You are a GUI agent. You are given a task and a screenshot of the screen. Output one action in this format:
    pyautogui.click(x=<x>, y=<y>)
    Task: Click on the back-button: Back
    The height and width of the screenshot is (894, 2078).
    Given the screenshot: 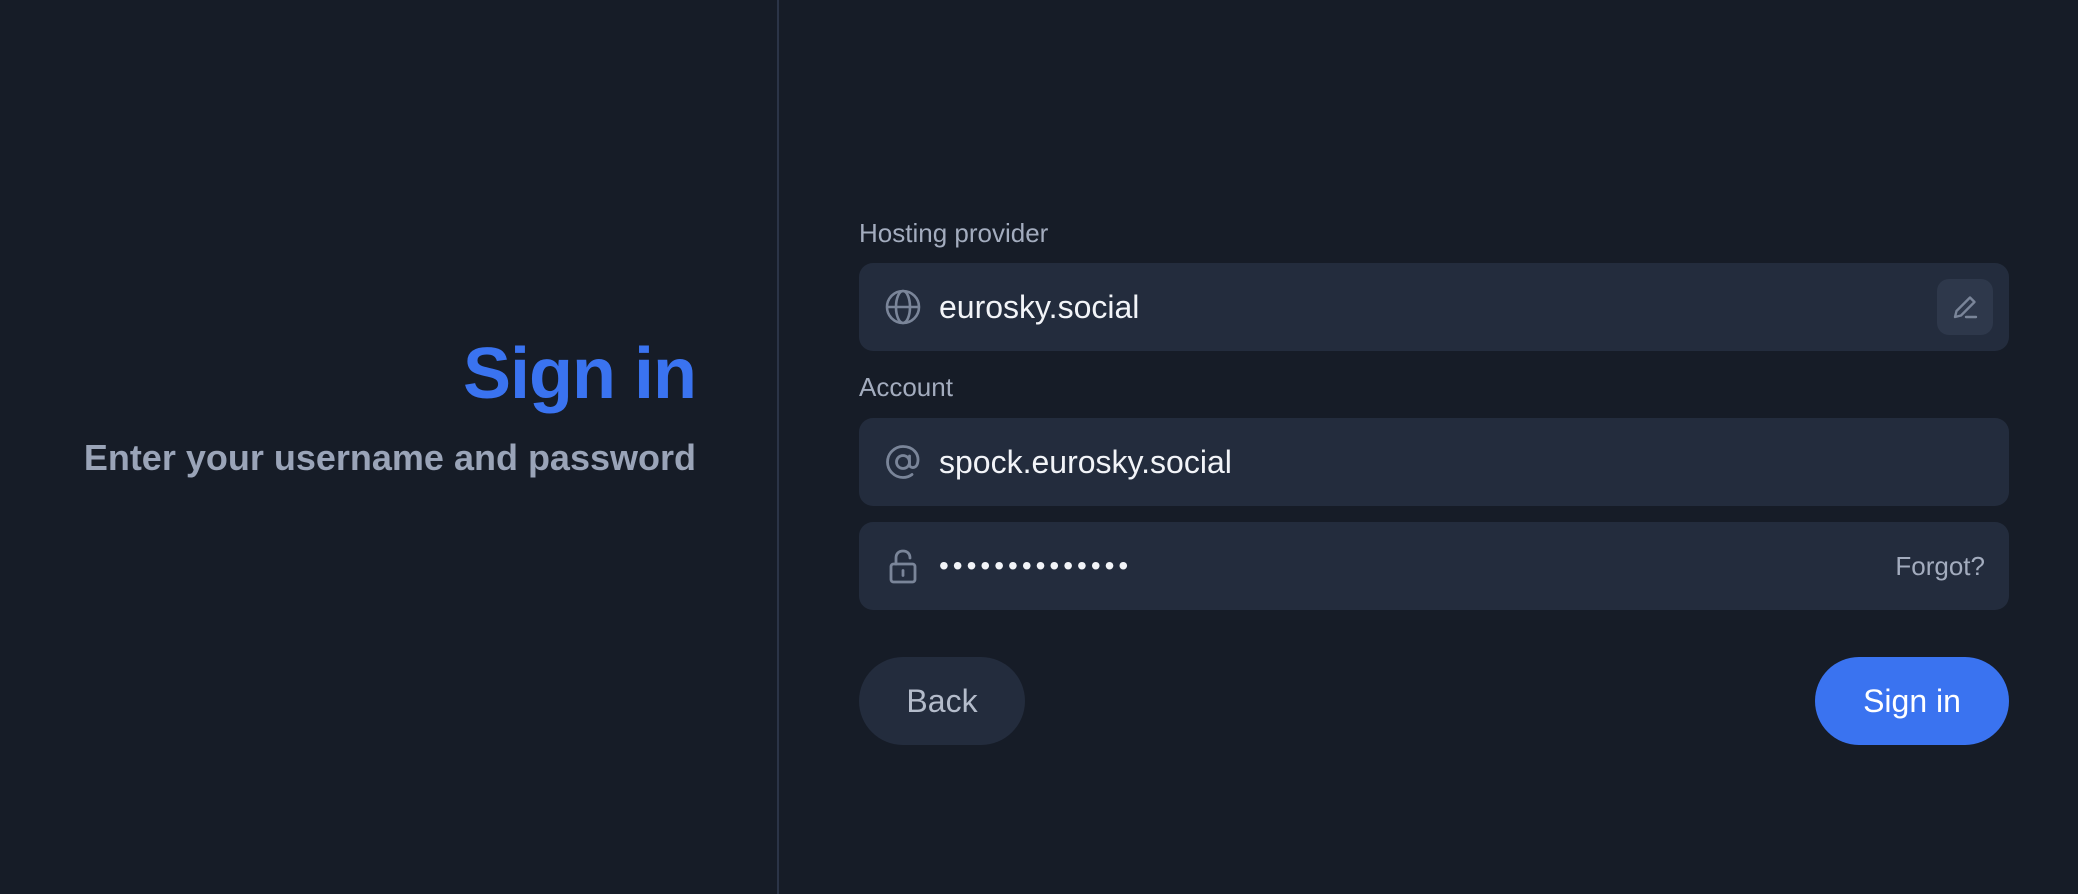 What is the action you would take?
    pyautogui.click(x=942, y=701)
    